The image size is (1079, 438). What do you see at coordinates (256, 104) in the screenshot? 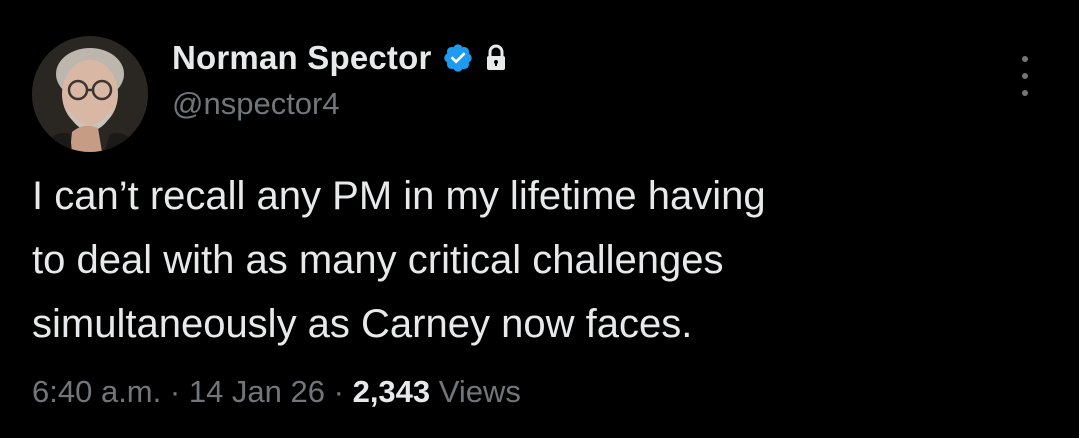
I see `author-handle: @nspector4` at bounding box center [256, 104].